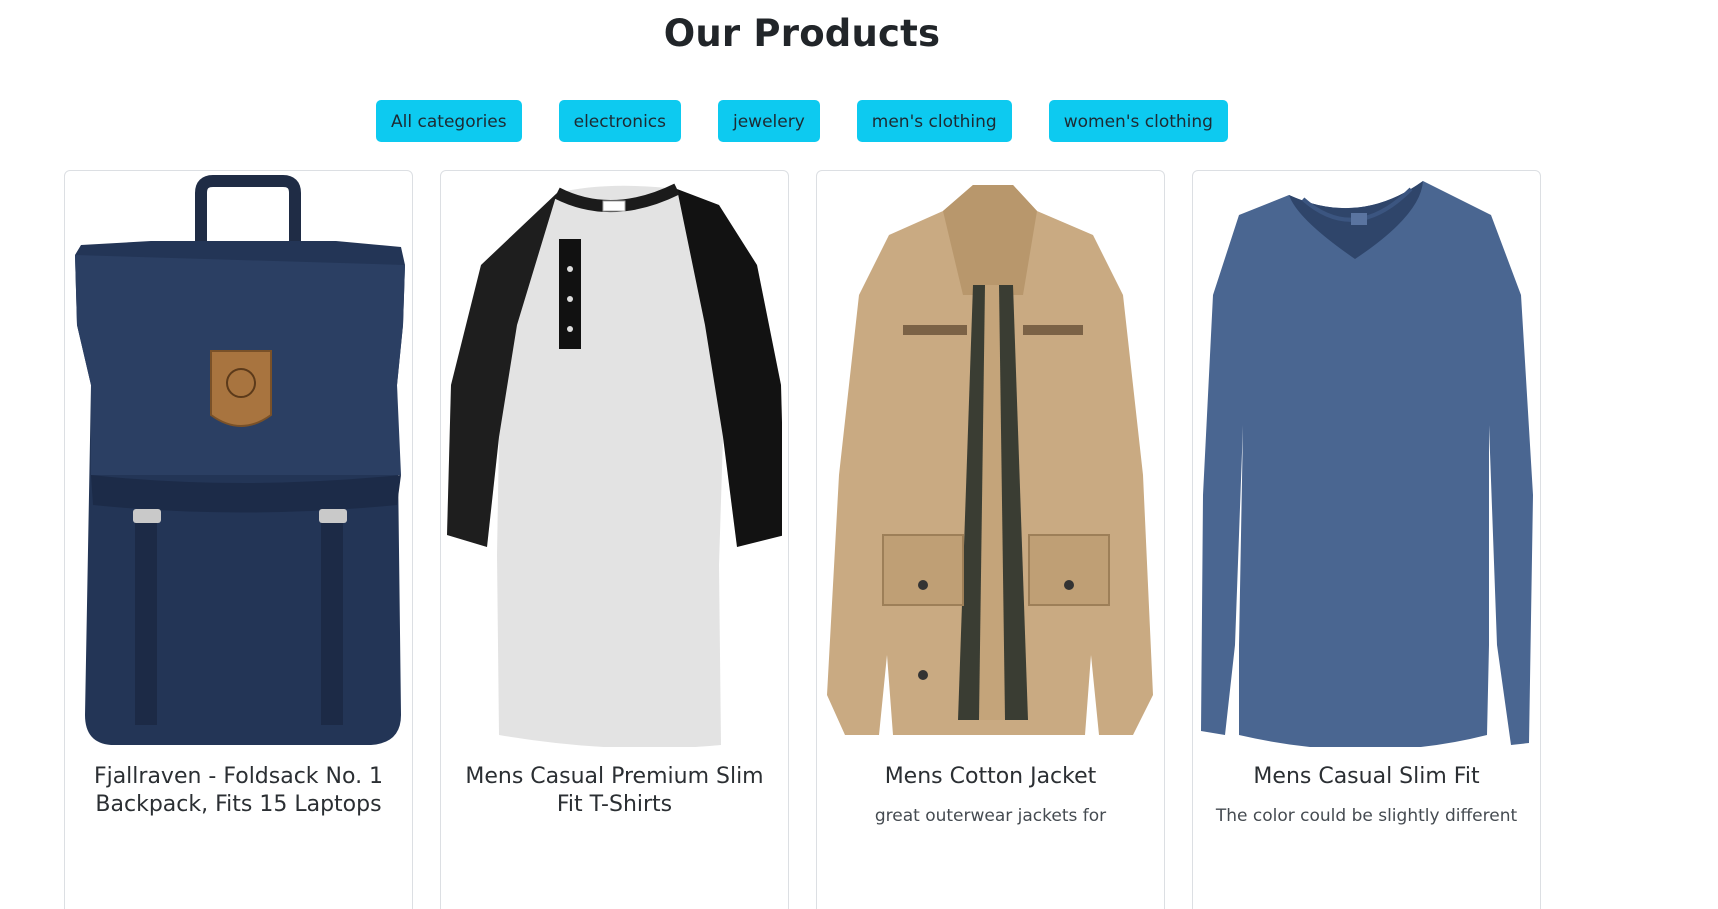 Image resolution: width=1718 pixels, height=909 pixels. I want to click on product-title: Mens Casual Premium Slim Fit T-Shirts, so click(614, 791).